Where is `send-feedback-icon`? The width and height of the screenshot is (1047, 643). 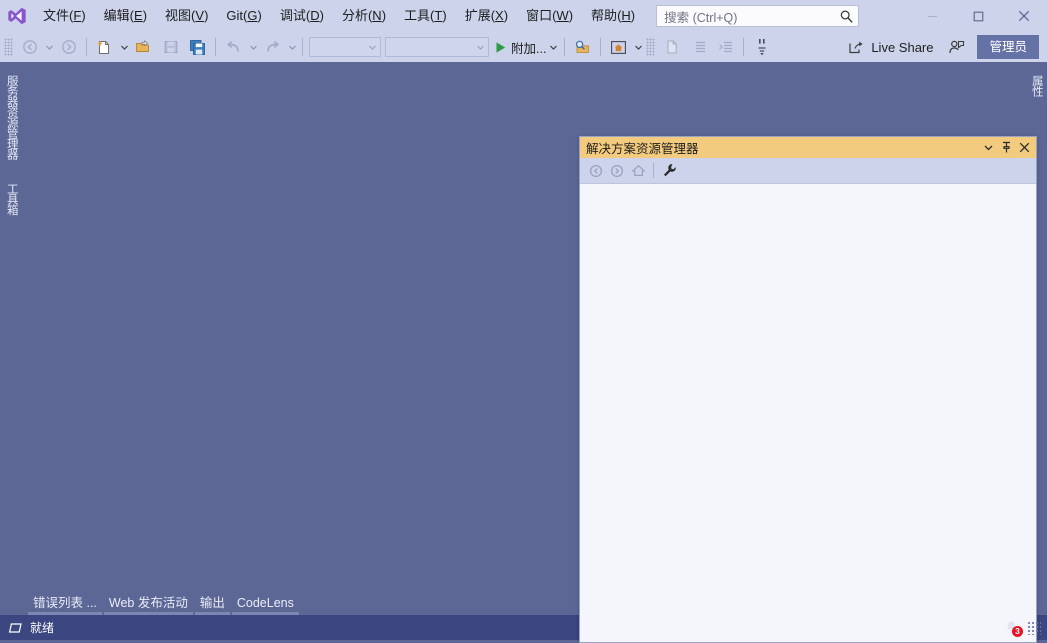
send-feedback-icon is located at coordinates (957, 46).